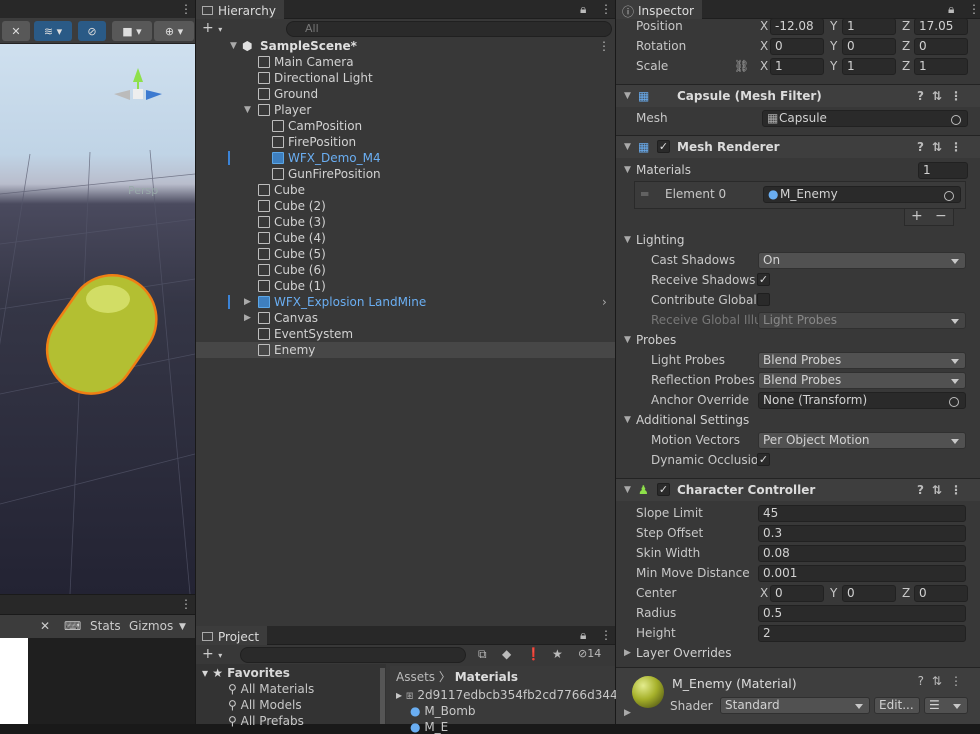  I want to click on light-probes-dropdown: Blend Probes, so click(862, 360).